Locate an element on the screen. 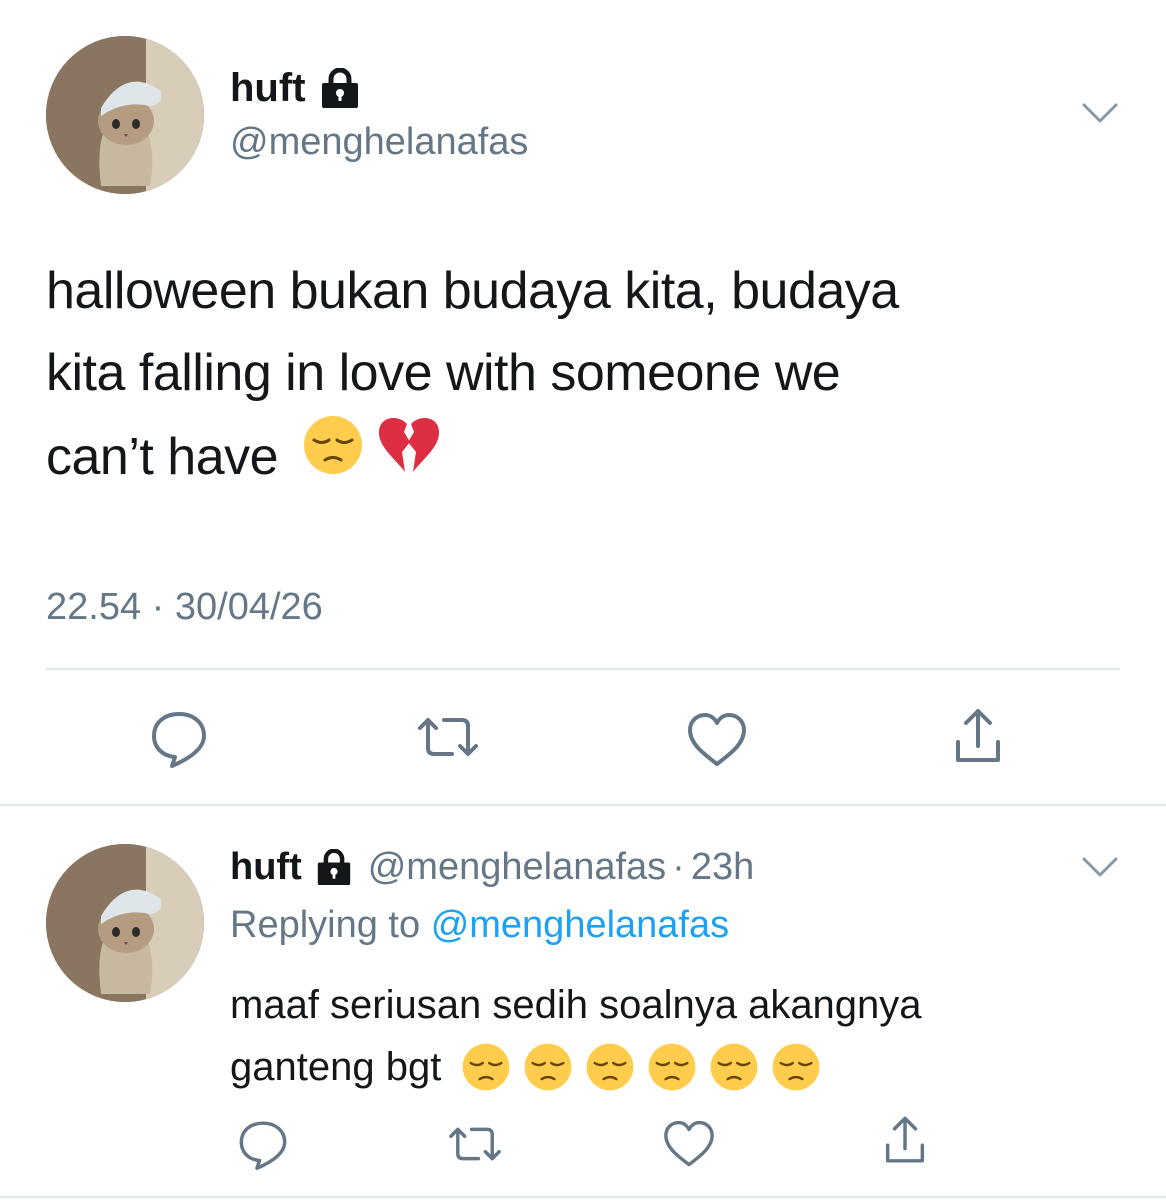  reply-text-line: ganteng bgt is located at coordinates (336, 1067).